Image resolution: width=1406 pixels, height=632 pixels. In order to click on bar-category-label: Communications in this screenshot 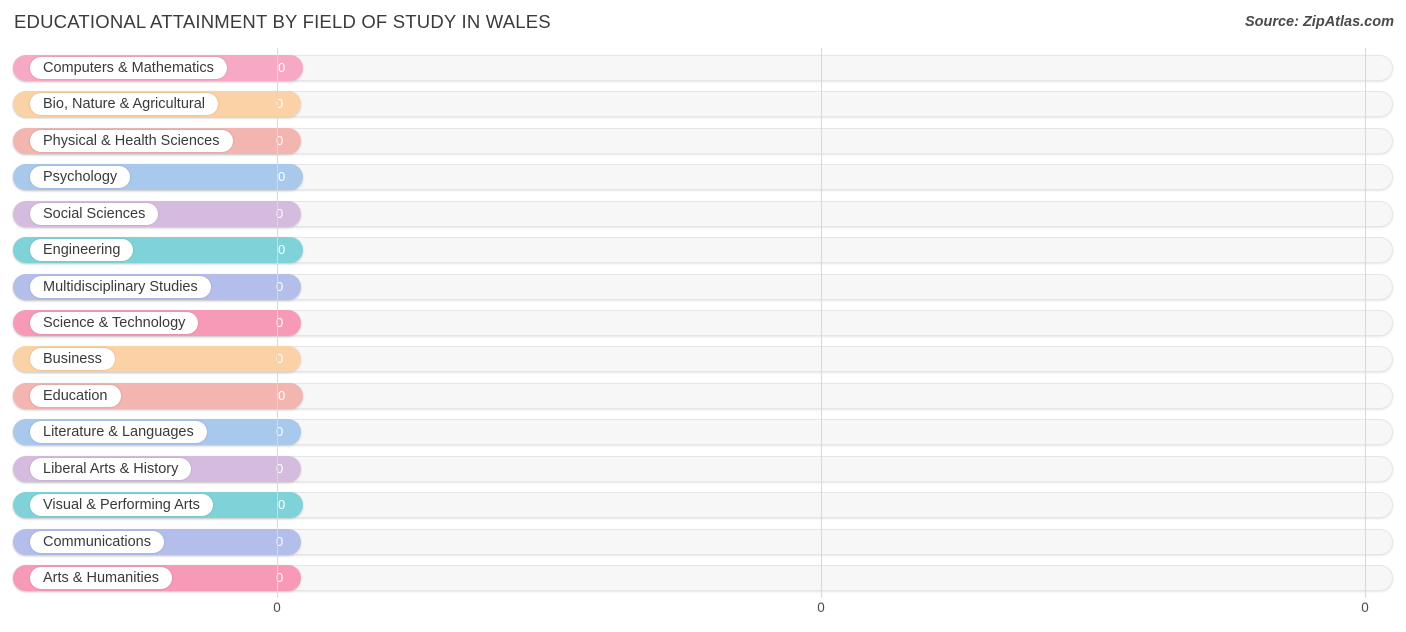, I will do `click(97, 542)`.